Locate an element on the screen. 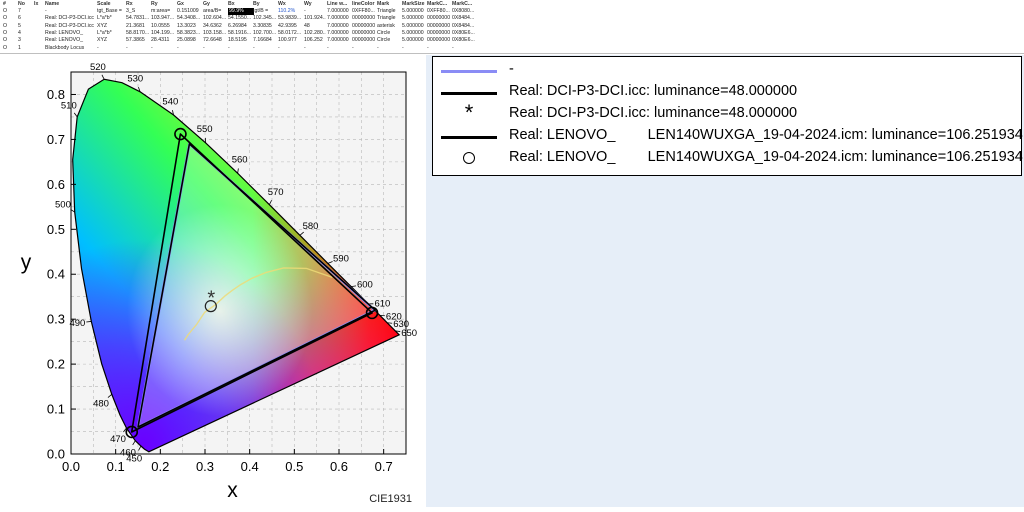 This screenshot has width=1024, height=512. table-cell: 7.16684 is located at coordinates (265, 40).